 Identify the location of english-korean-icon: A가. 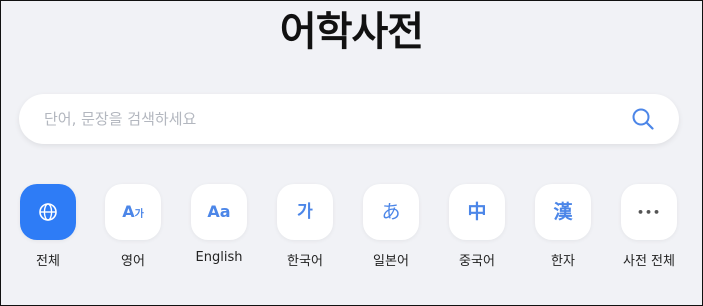
(133, 211).